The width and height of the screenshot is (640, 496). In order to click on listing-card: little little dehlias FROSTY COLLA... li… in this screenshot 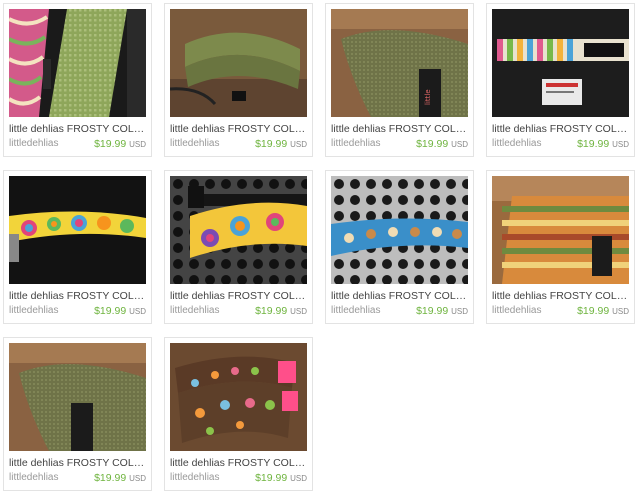, I will do `click(399, 80)`.